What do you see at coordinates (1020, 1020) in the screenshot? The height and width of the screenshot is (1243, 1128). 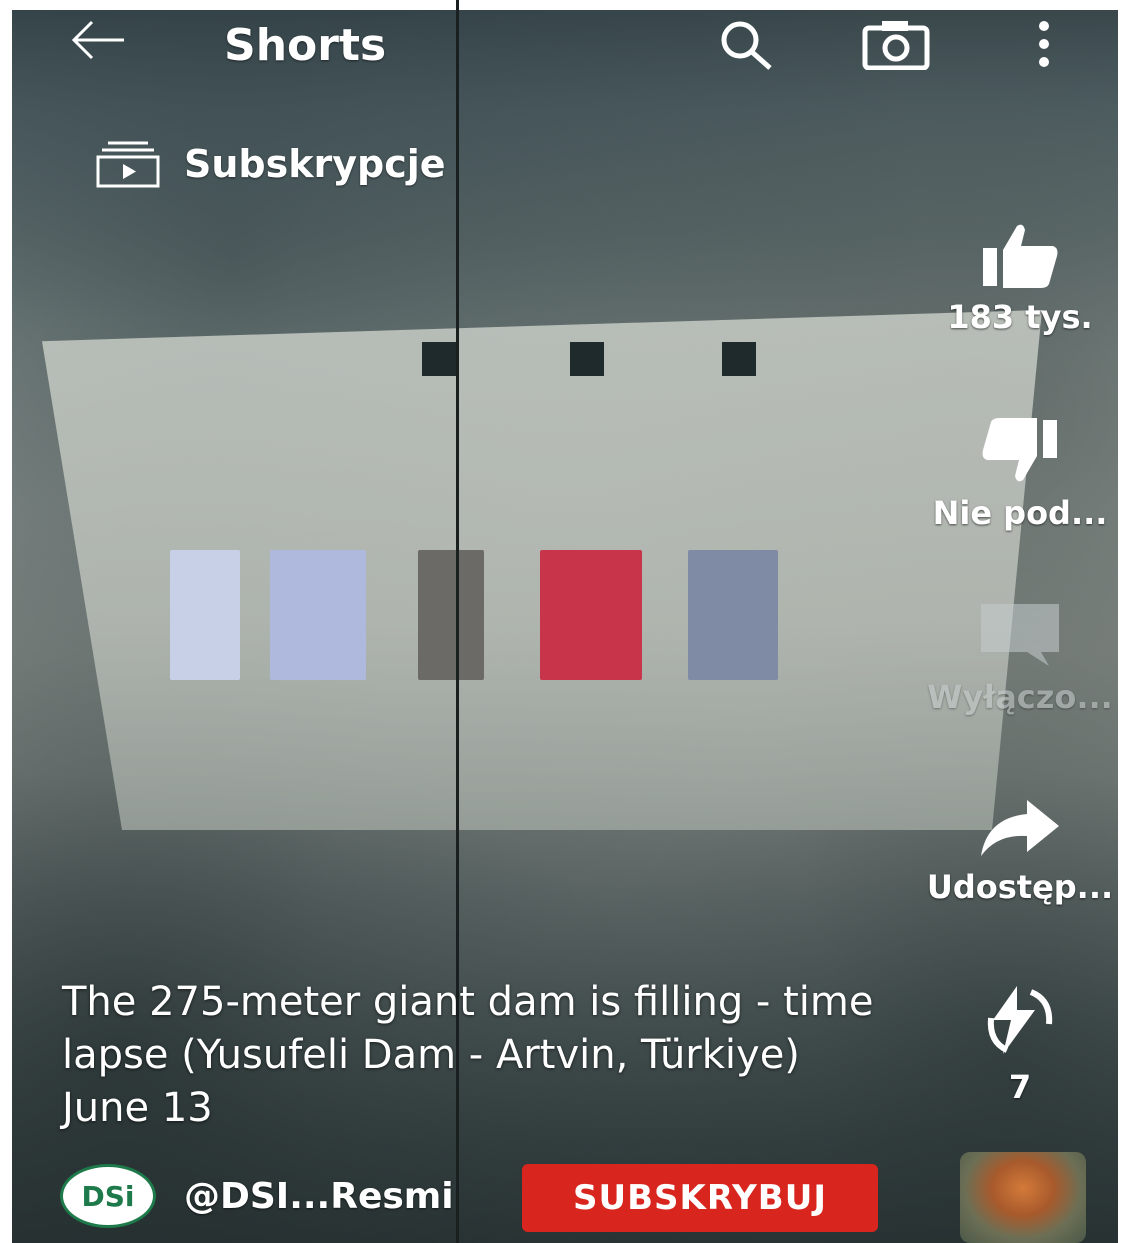 I see `remix-icon` at bounding box center [1020, 1020].